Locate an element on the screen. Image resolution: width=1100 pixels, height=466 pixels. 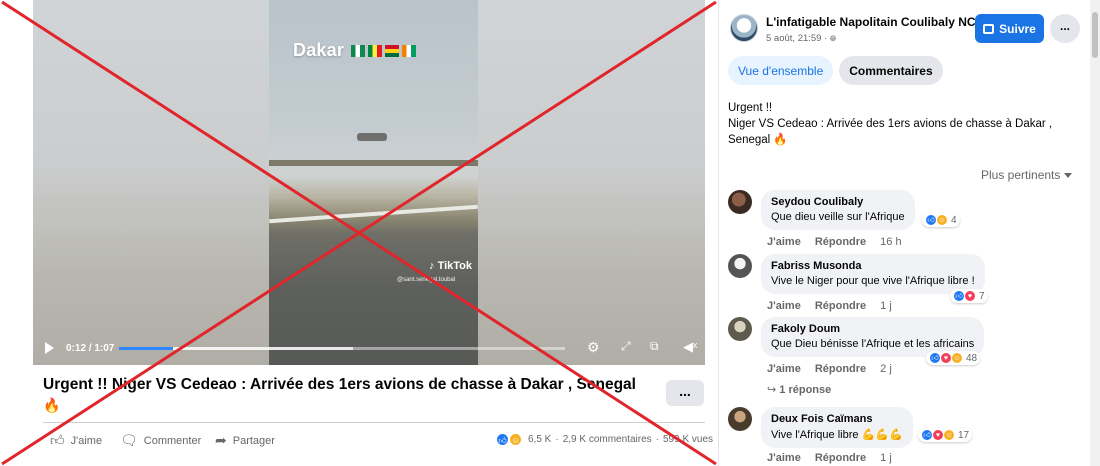
comment-time: 2 j is located at coordinates (886, 369).